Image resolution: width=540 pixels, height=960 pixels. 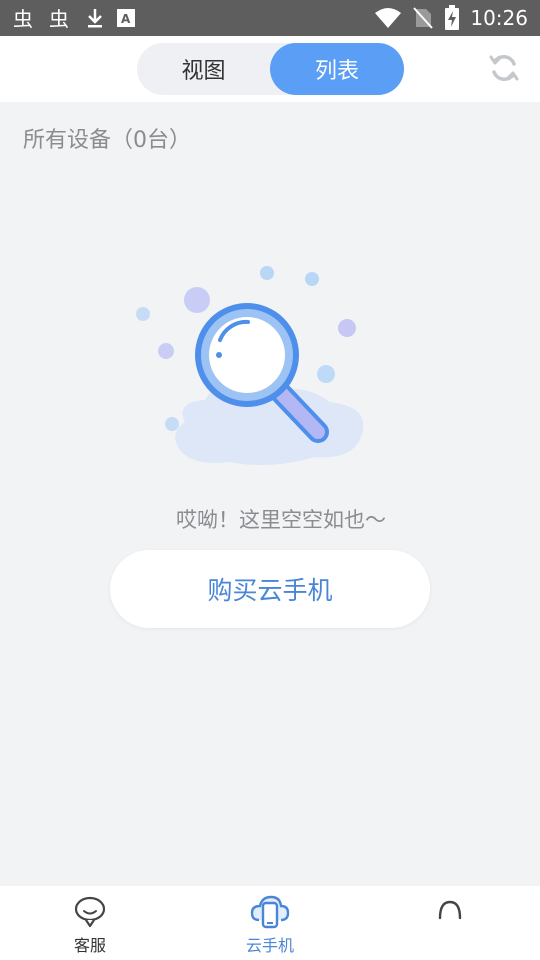 I want to click on status-bar-right: 10:26, so click(x=451, y=18).